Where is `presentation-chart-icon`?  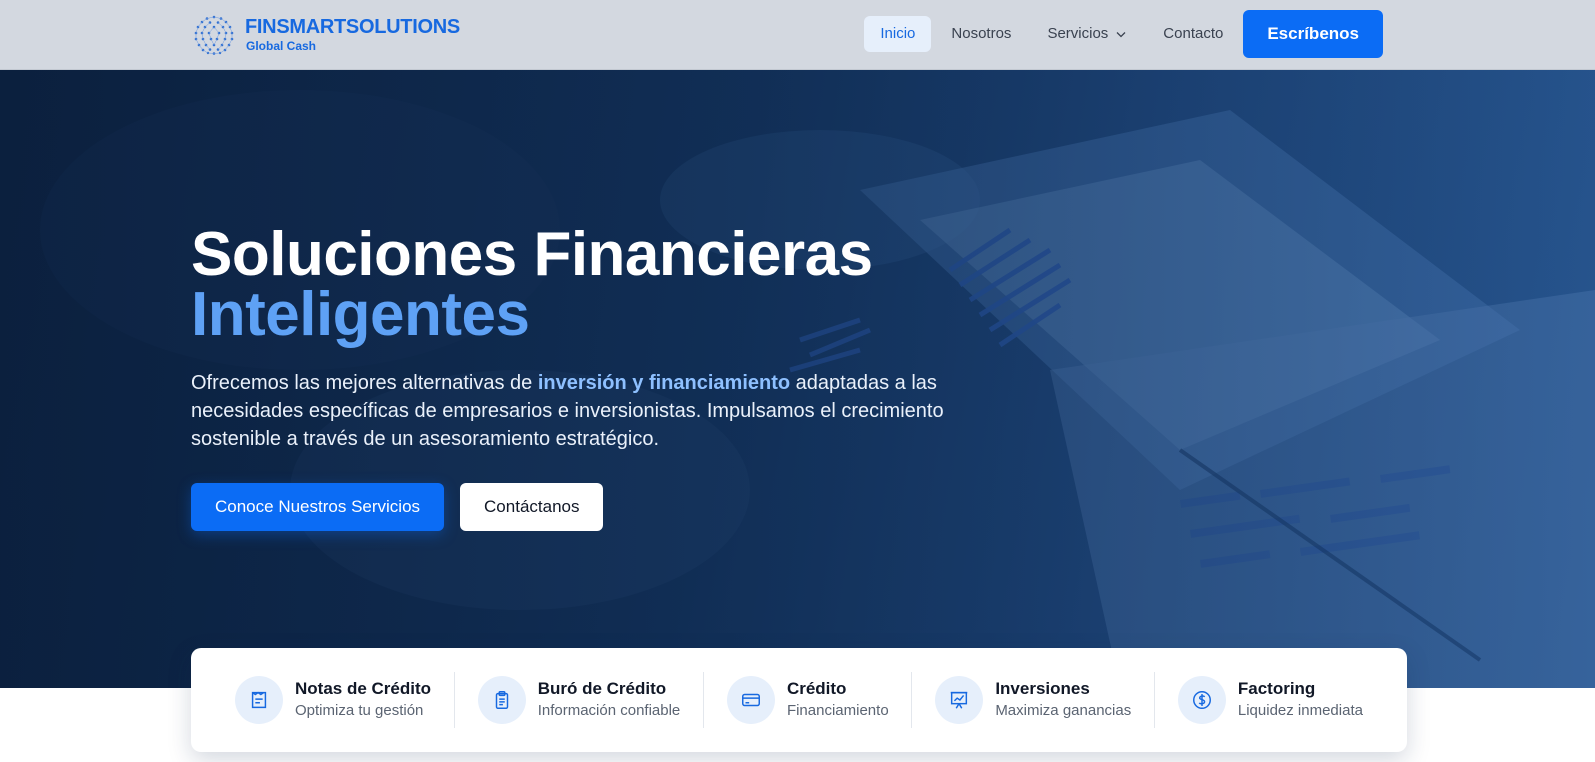 presentation-chart-icon is located at coordinates (959, 700).